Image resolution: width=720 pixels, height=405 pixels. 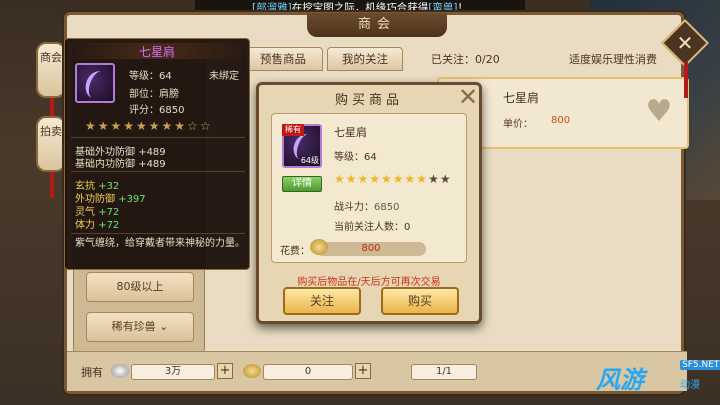 I want to click on tooltip-bind: 未绑定, so click(x=224, y=76).